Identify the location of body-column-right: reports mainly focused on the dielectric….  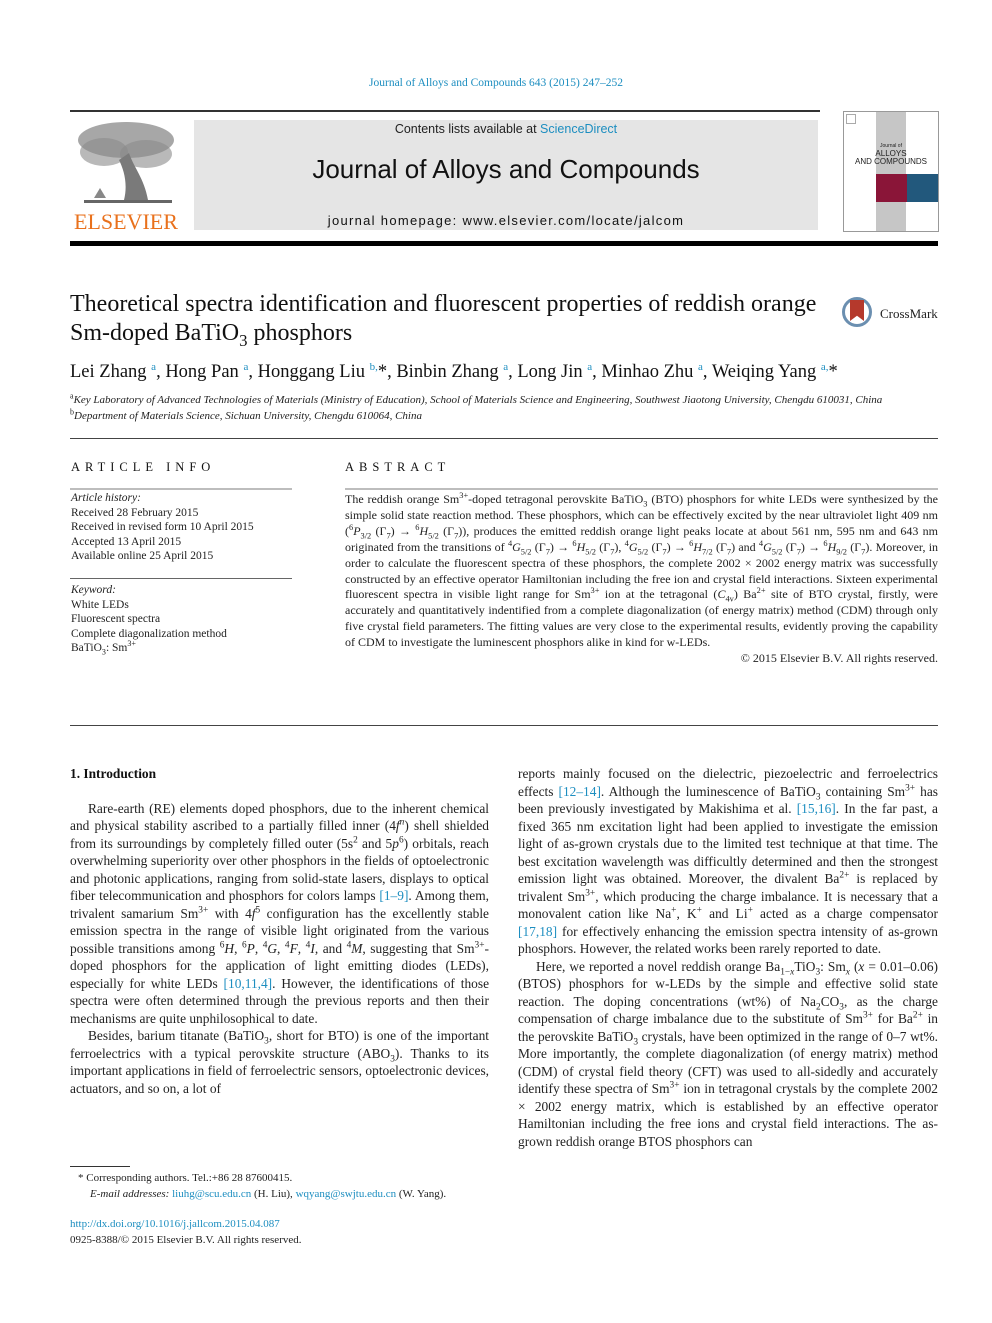
(728, 957).